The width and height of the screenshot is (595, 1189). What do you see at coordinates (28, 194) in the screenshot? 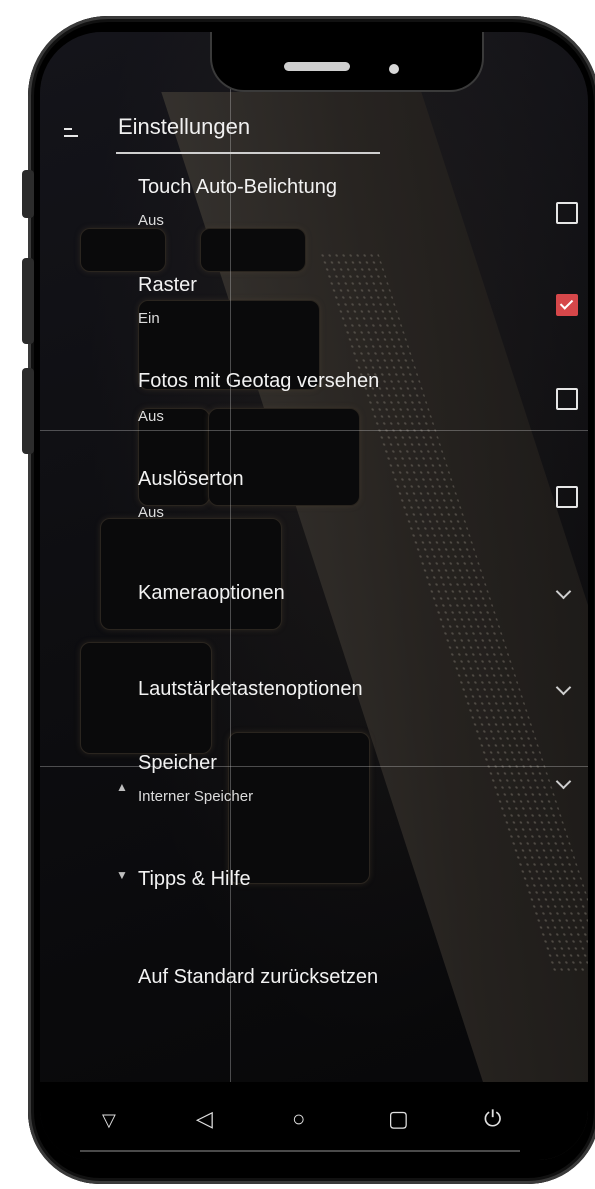
I see `side-button-top` at bounding box center [28, 194].